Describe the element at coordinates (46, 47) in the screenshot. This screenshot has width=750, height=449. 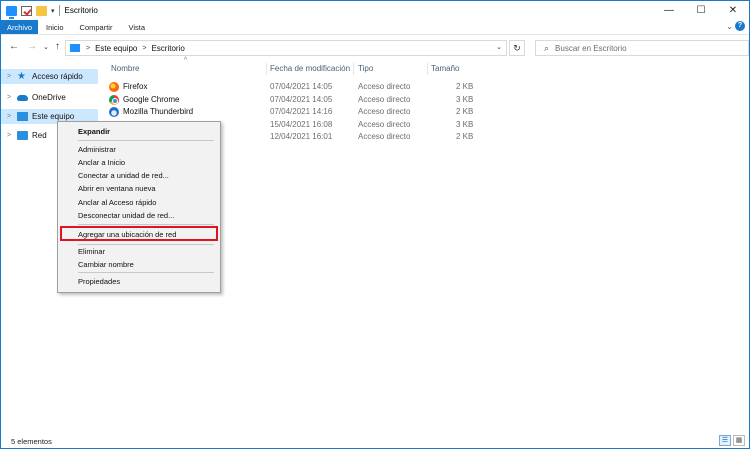
I see `recent-locations-button: ⌄` at that location.